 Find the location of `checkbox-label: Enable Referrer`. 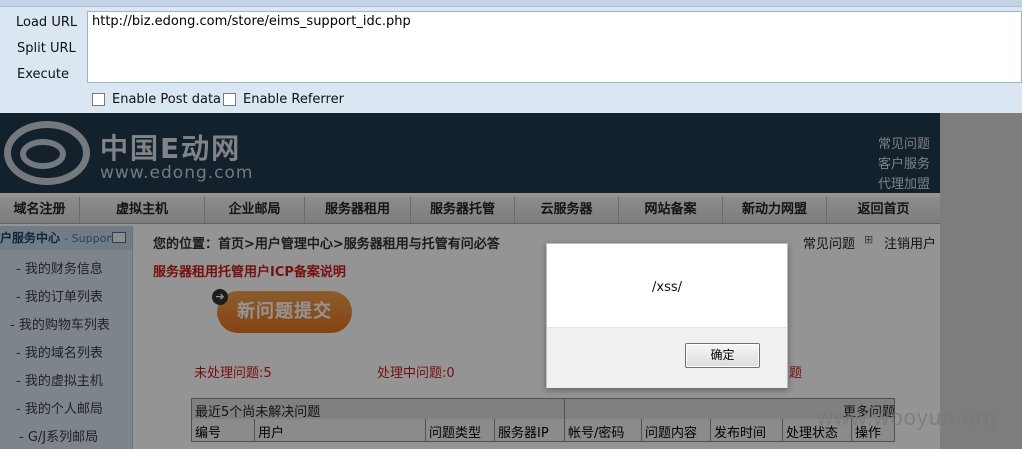

checkbox-label: Enable Referrer is located at coordinates (293, 99).